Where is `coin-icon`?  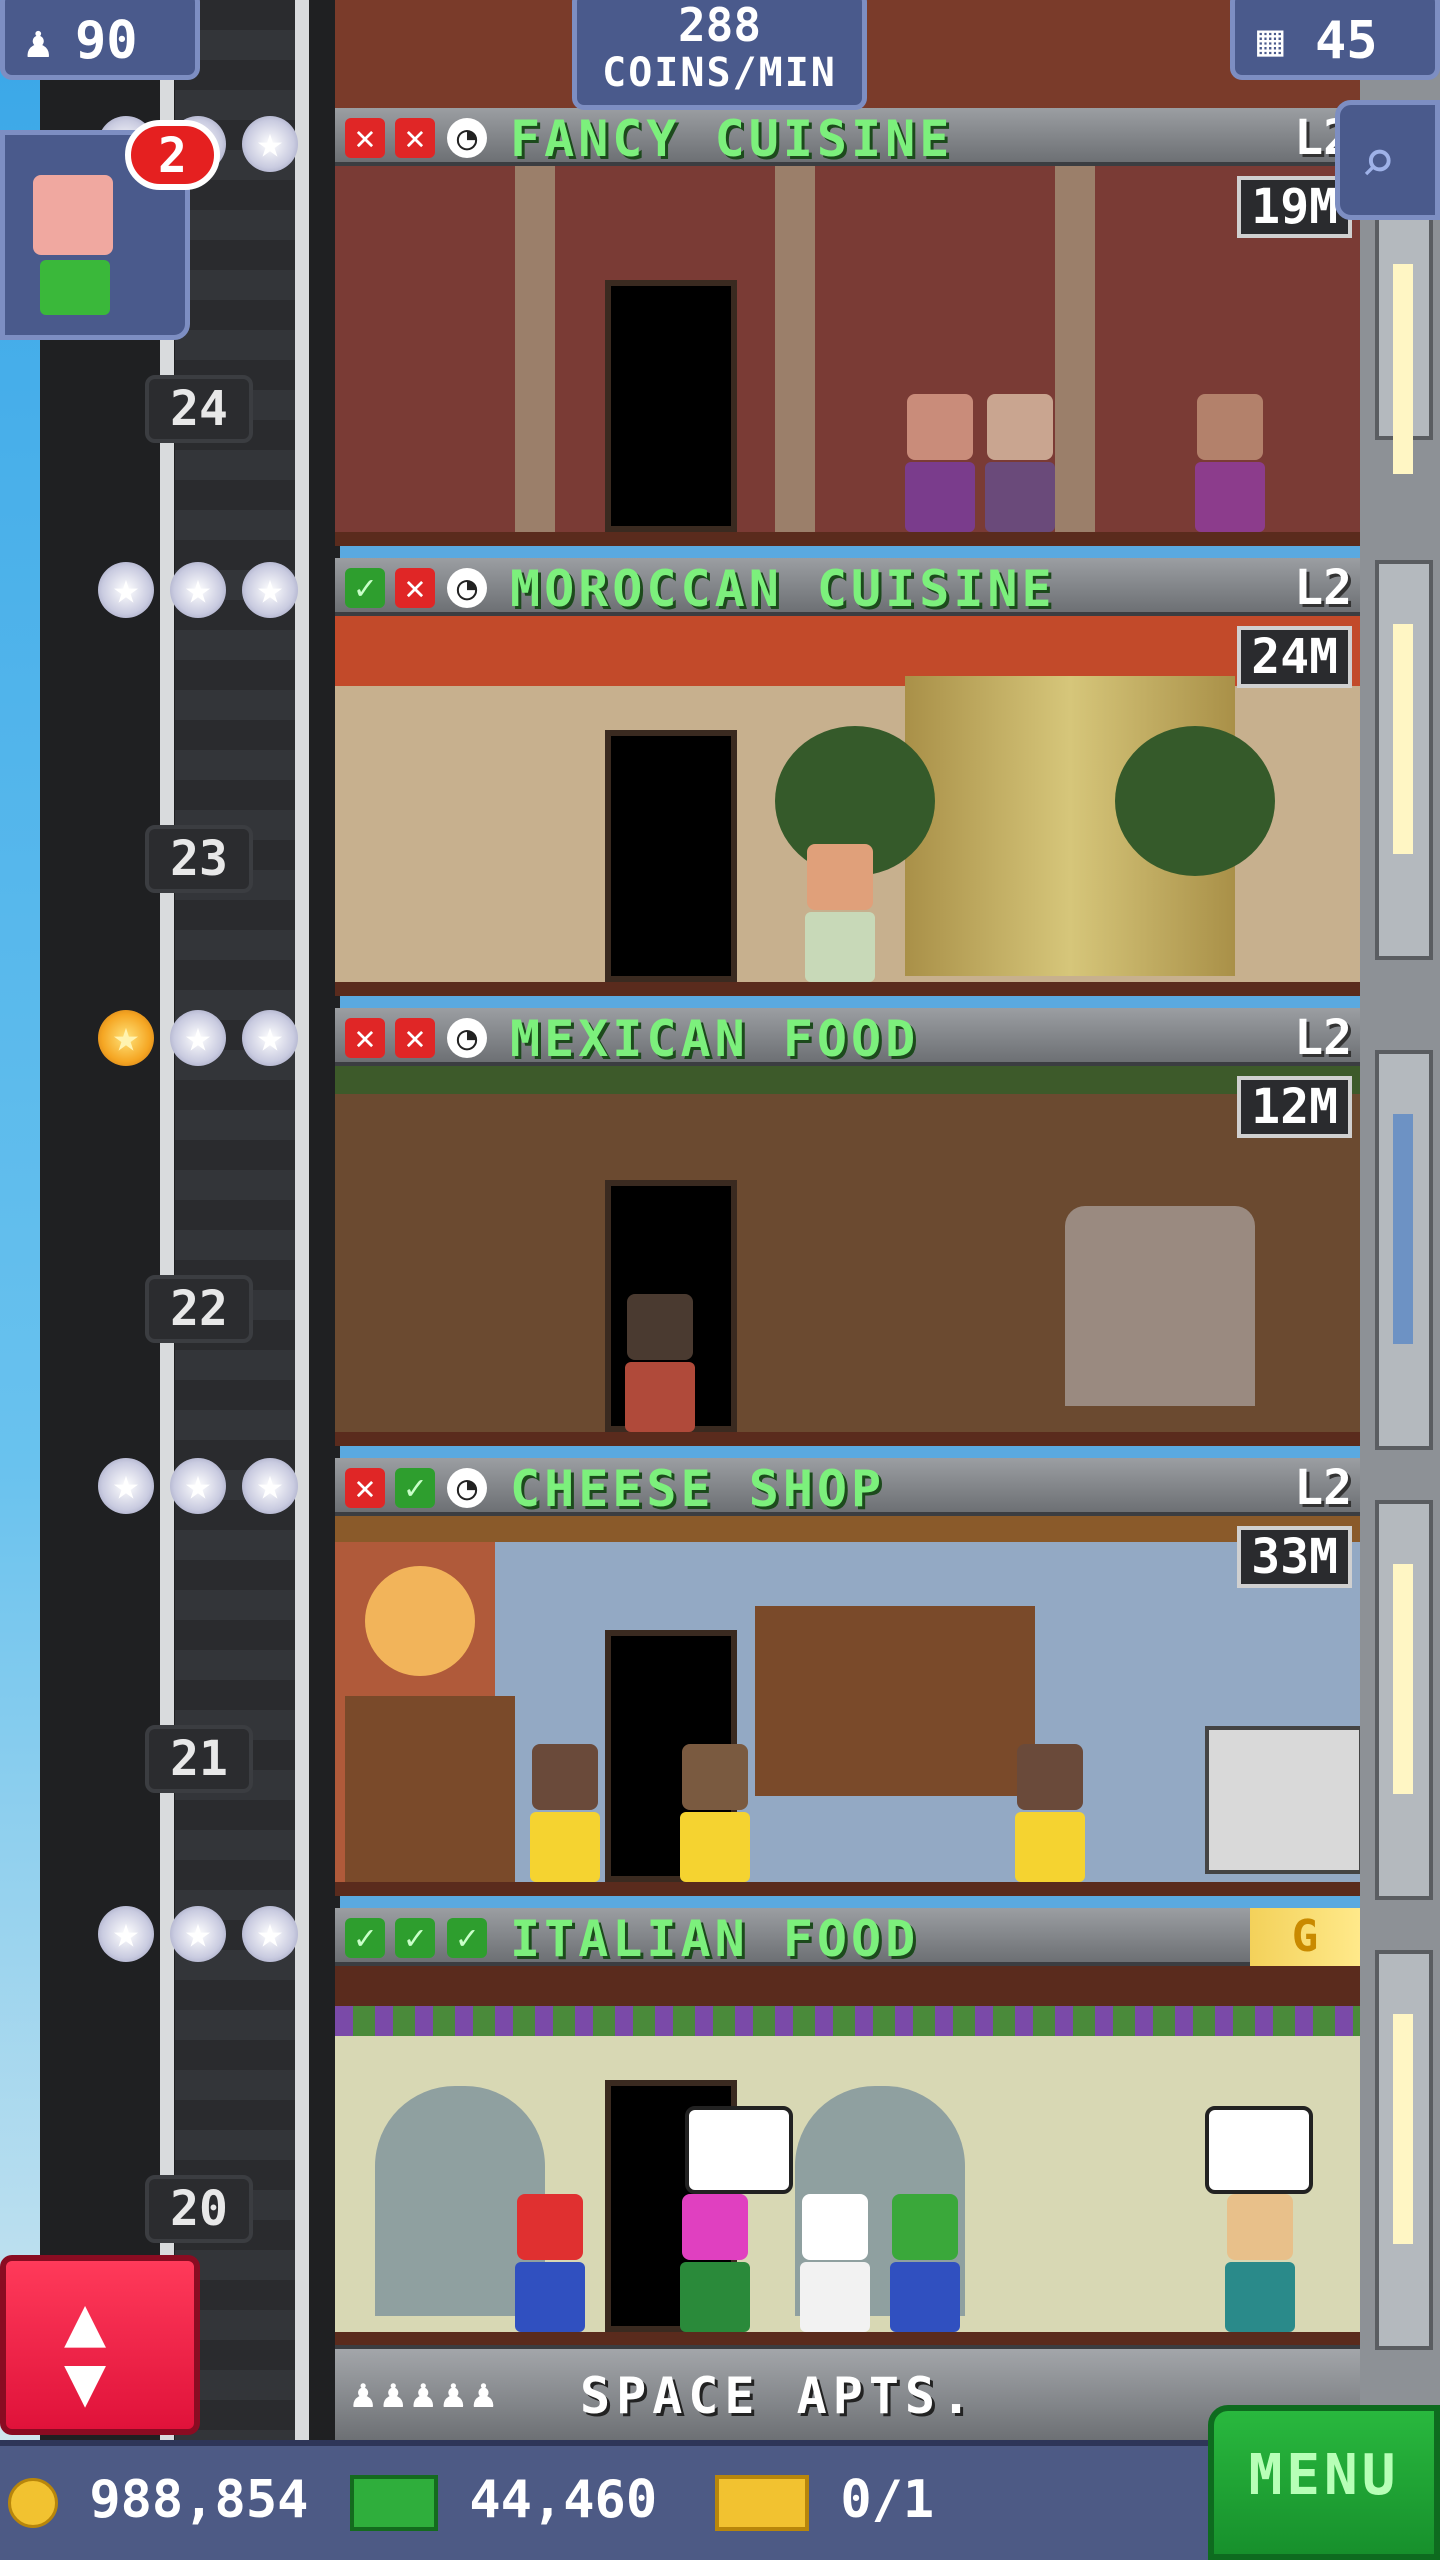 coin-icon is located at coordinates (33, 2503).